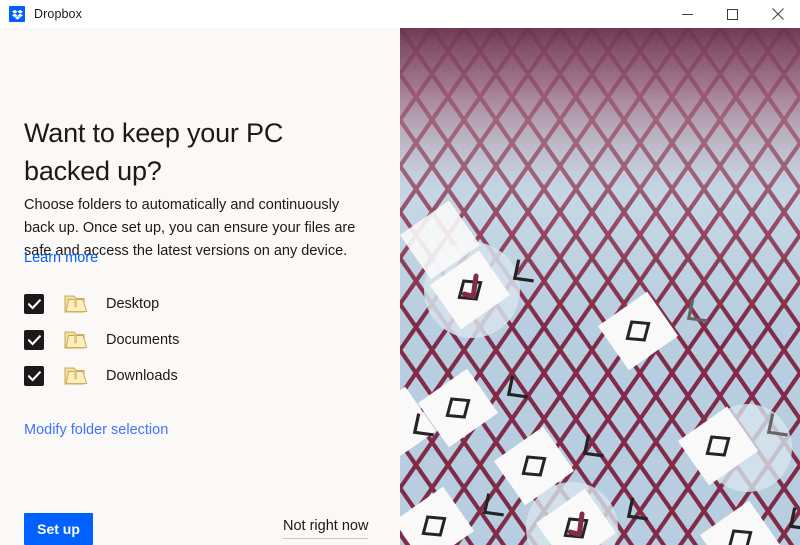 The image size is (800, 545). I want to click on learn-more-link: Learn more, so click(61, 258).